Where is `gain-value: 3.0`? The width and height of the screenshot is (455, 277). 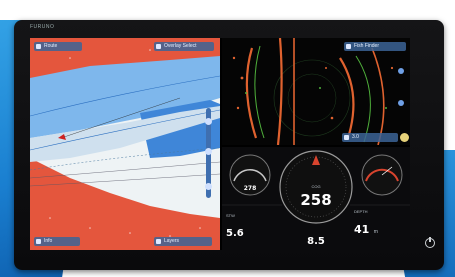 gain-value: 3.0 is located at coordinates (355, 137).